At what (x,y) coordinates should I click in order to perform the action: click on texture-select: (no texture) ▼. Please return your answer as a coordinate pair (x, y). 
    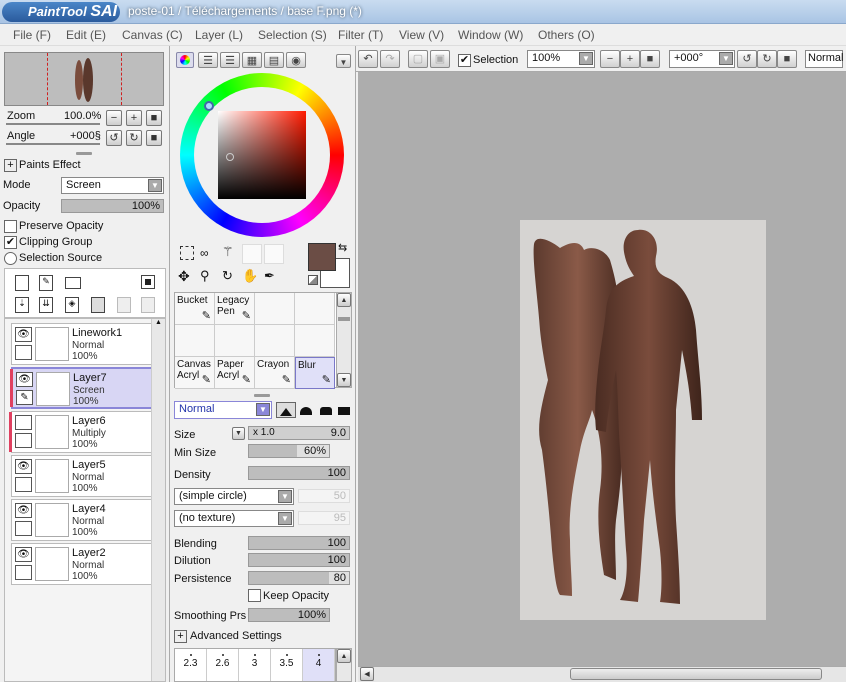
    Looking at the image, I should click on (234, 518).